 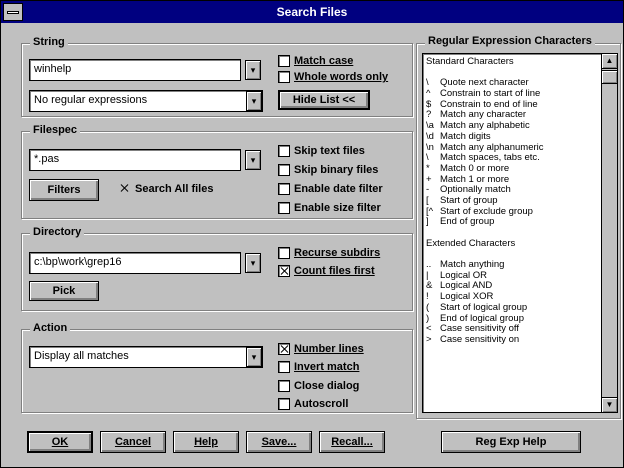 I want to click on action-select: Display all matches, so click(x=146, y=357).